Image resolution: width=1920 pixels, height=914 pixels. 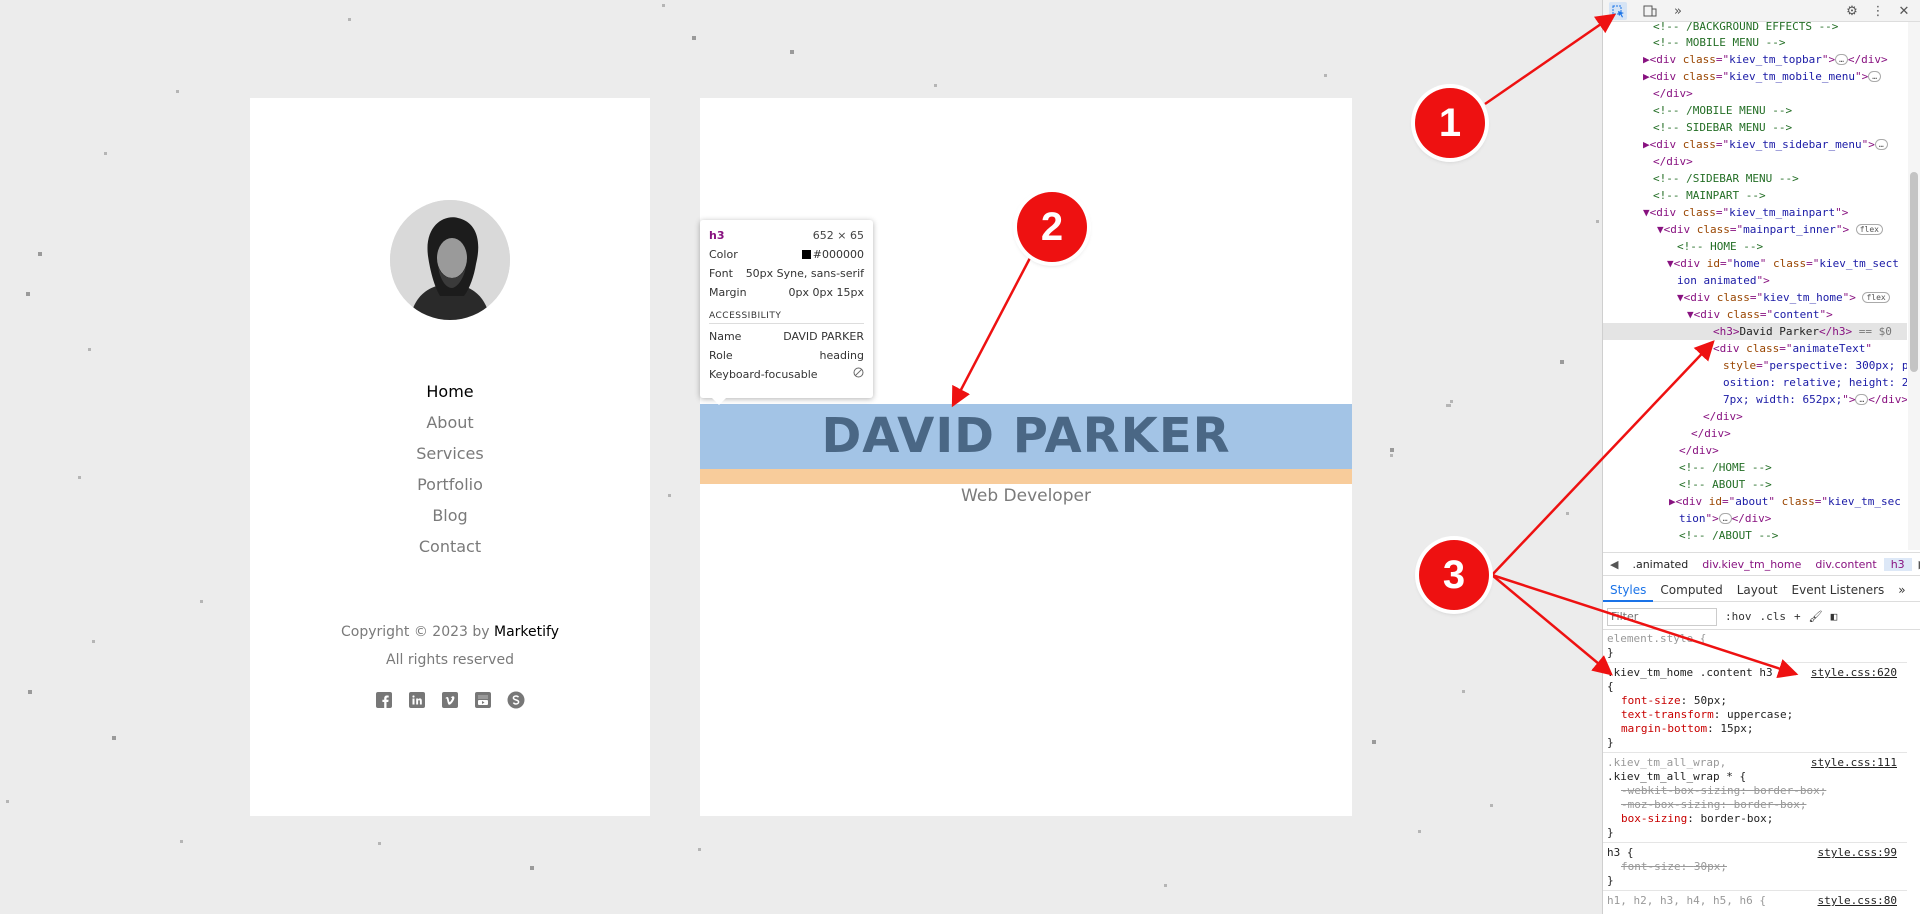 I want to click on tree-node: ▼<div class="kiev_tm_mainpart">, so click(x=1745, y=212).